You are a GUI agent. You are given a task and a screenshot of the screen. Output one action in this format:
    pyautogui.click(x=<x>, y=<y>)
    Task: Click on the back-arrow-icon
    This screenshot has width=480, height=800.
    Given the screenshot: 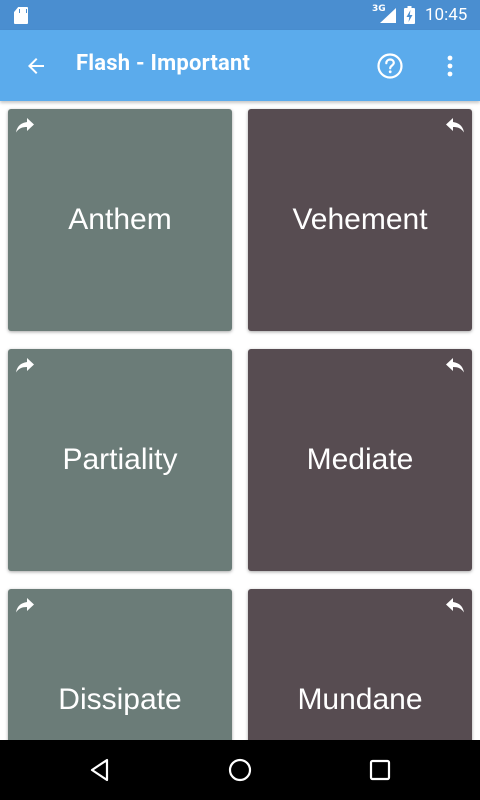 What is the action you would take?
    pyautogui.click(x=36, y=66)
    